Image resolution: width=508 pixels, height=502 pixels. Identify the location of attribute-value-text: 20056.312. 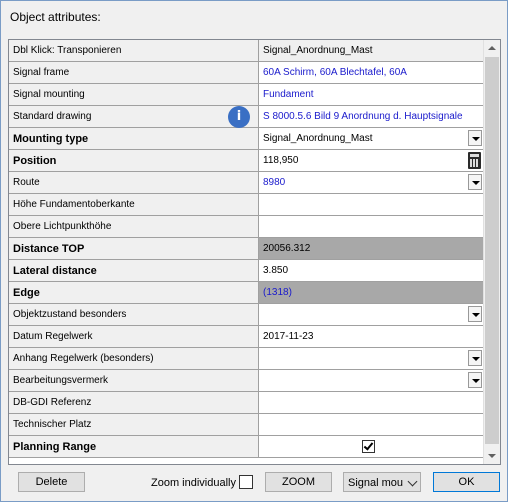
(287, 248).